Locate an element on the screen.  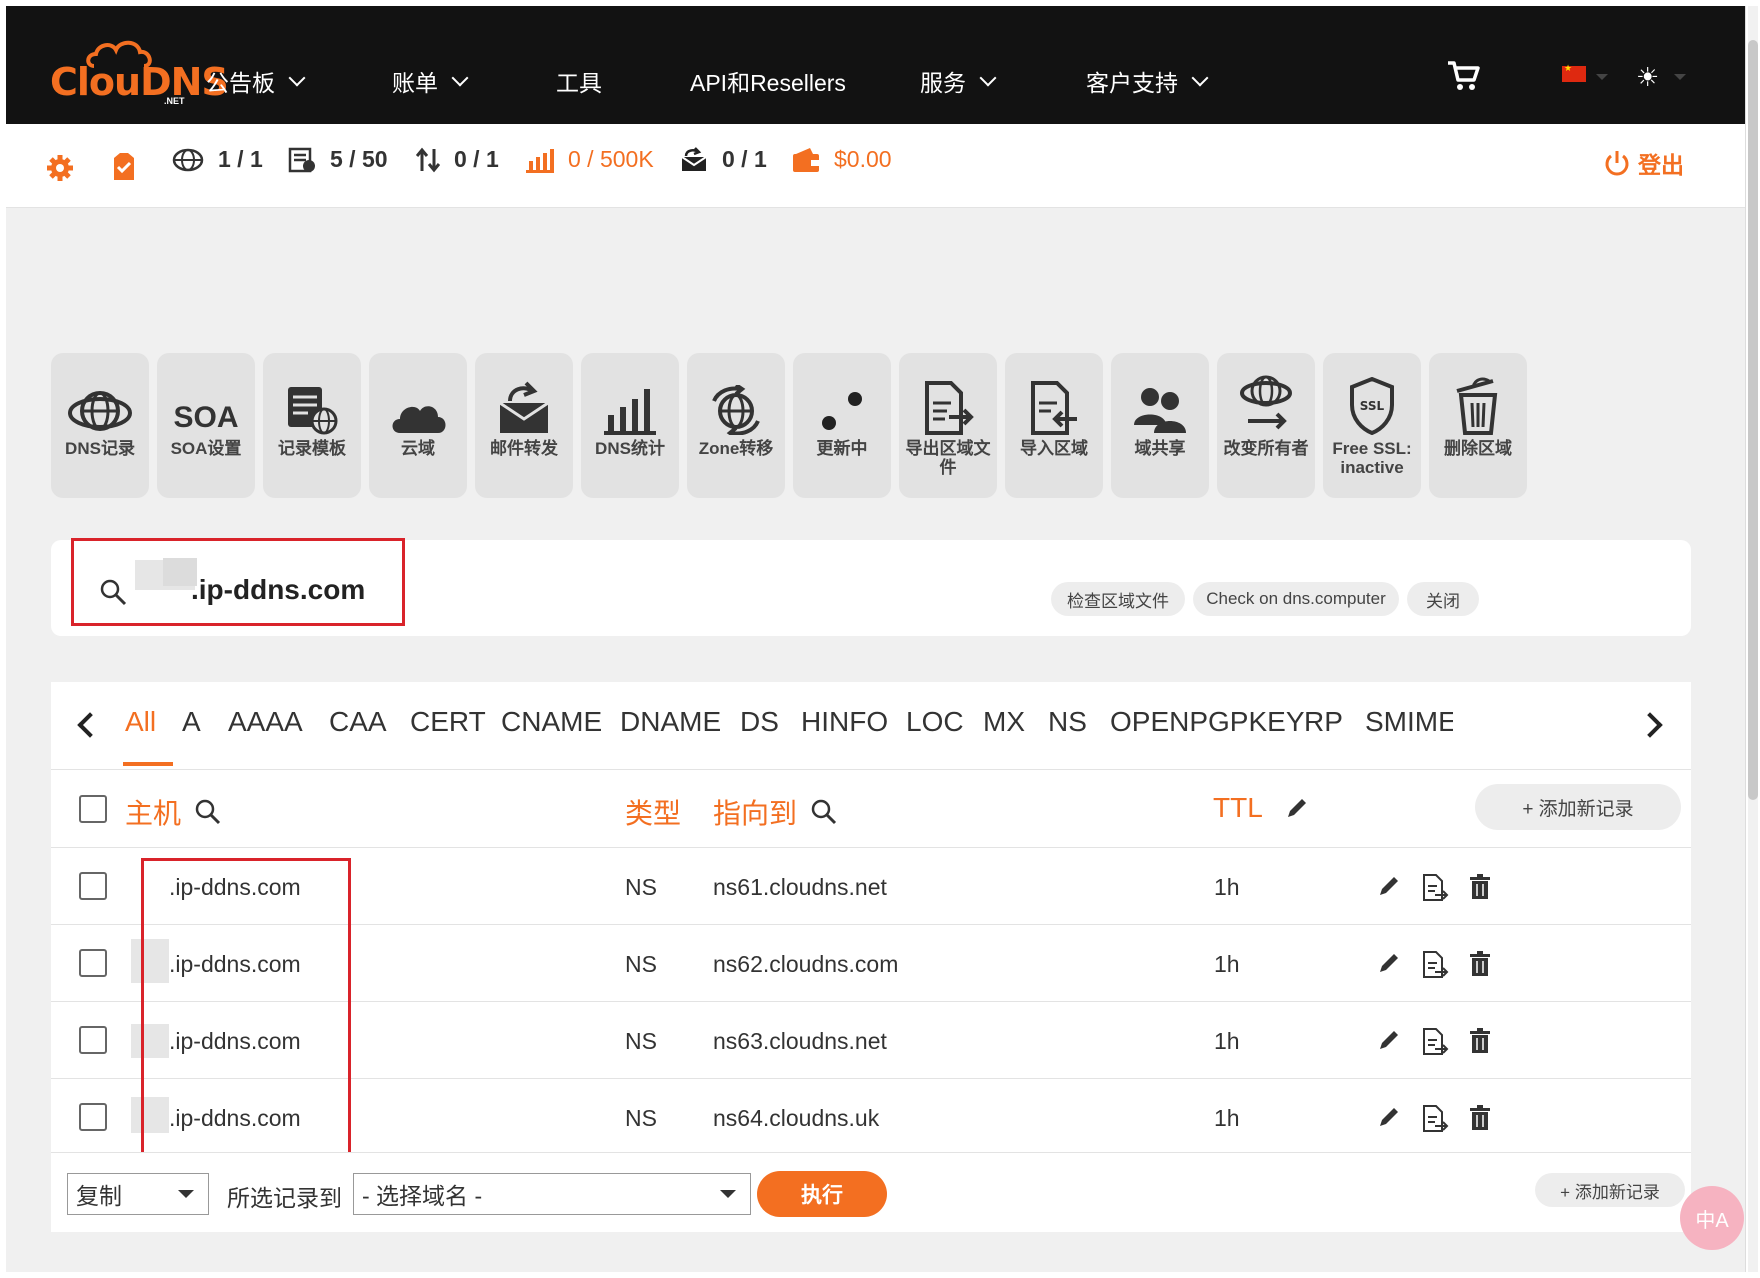
tab-mx: MX is located at coordinates (1004, 722).